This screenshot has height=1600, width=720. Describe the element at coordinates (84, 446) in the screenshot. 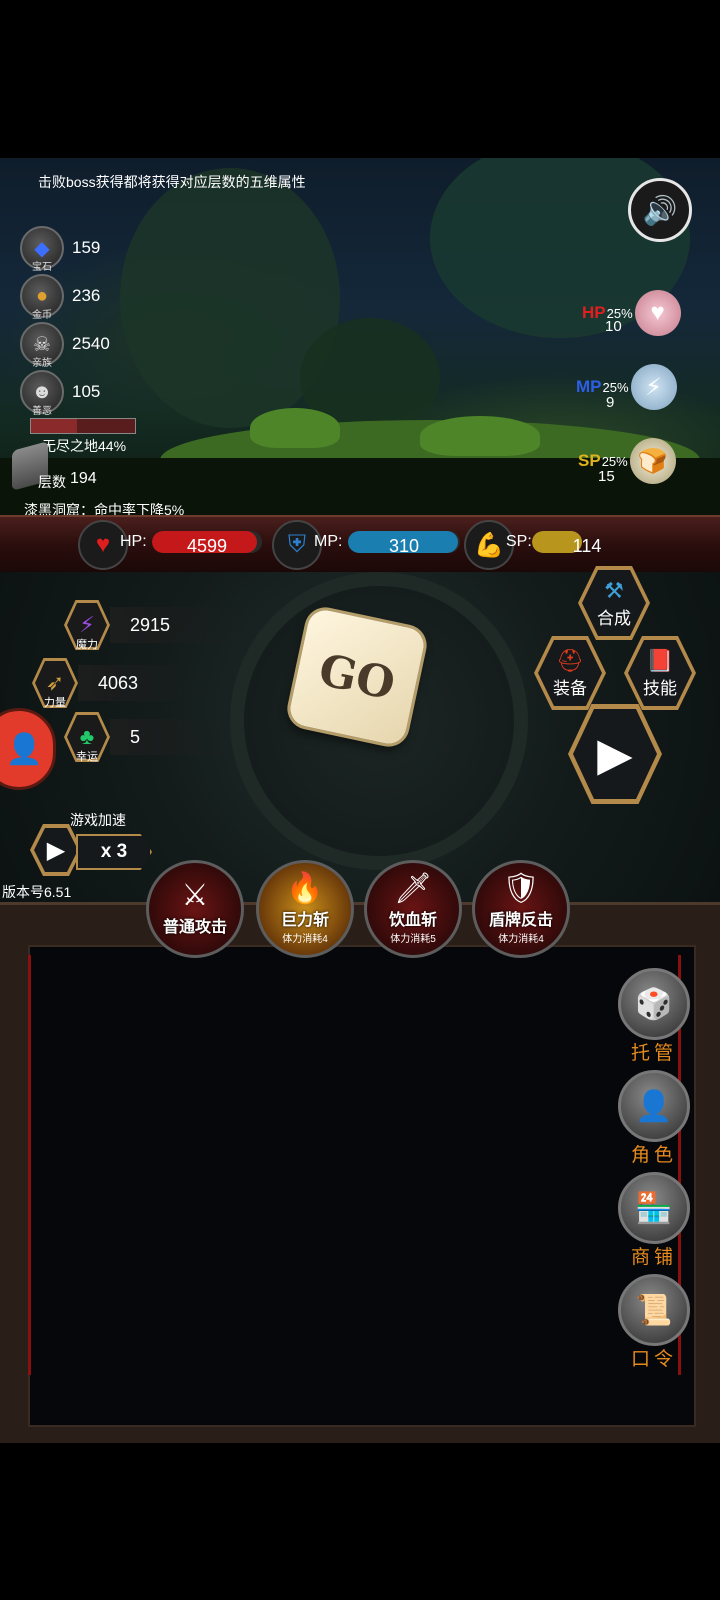

I see `land-name: 无尽之地44%` at that location.